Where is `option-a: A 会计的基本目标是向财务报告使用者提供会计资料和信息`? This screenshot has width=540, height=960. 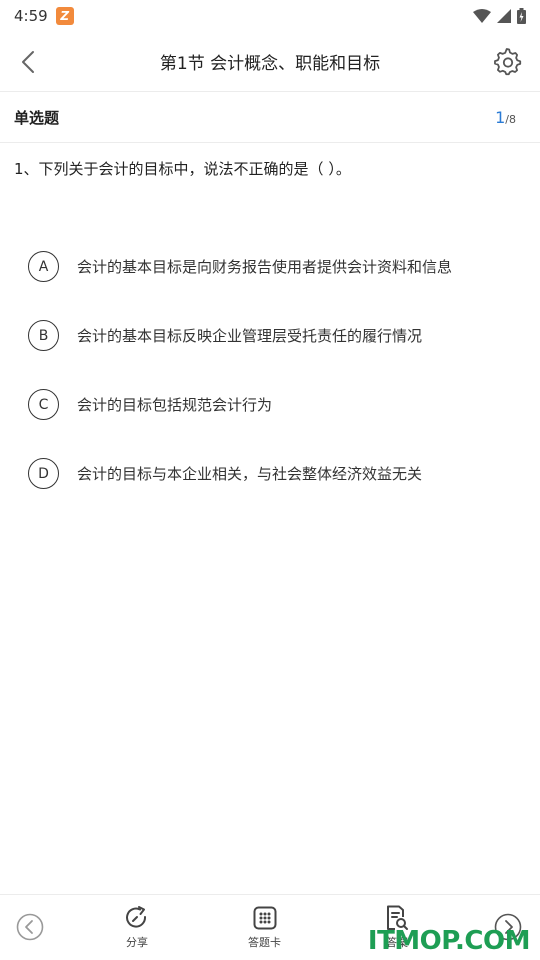
option-a: A 会计的基本目标是向财务报告使用者提供会计资料和信息 is located at coordinates (270, 266).